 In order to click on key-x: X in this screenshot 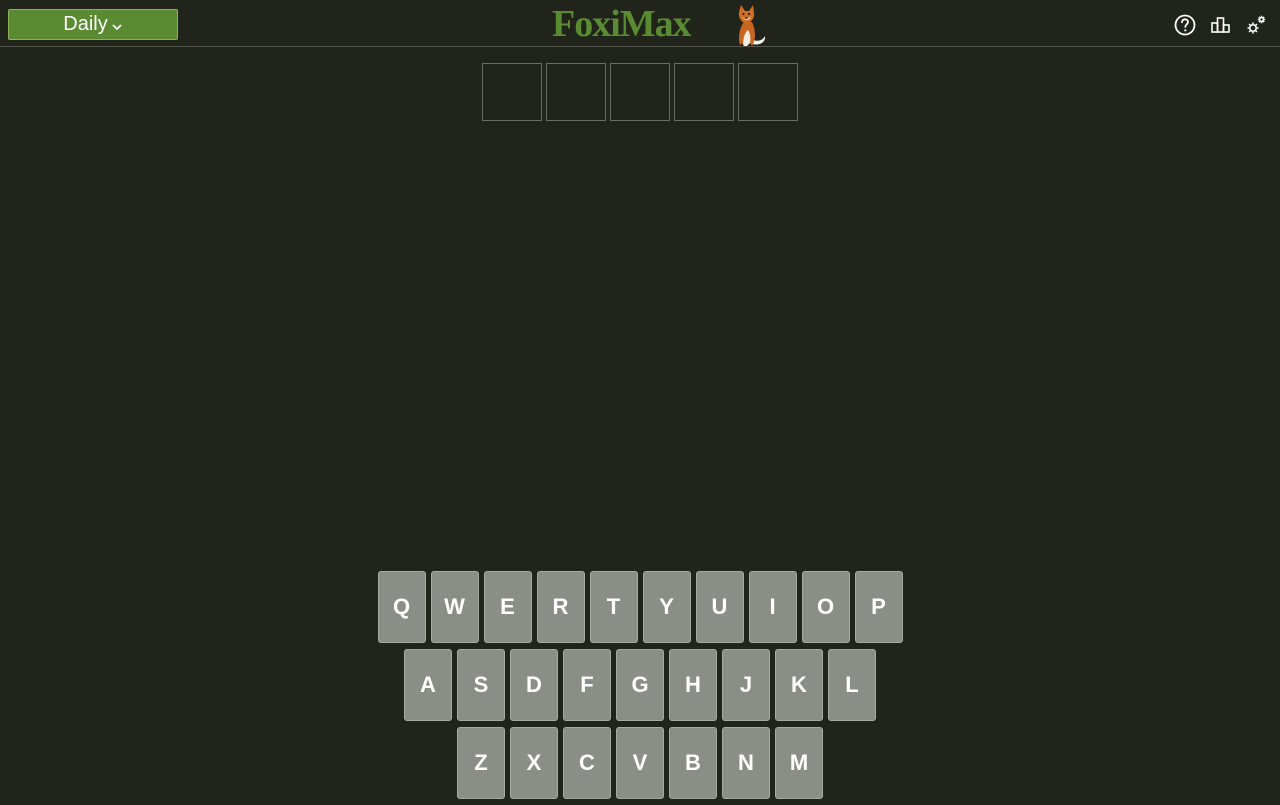, I will do `click(534, 763)`.